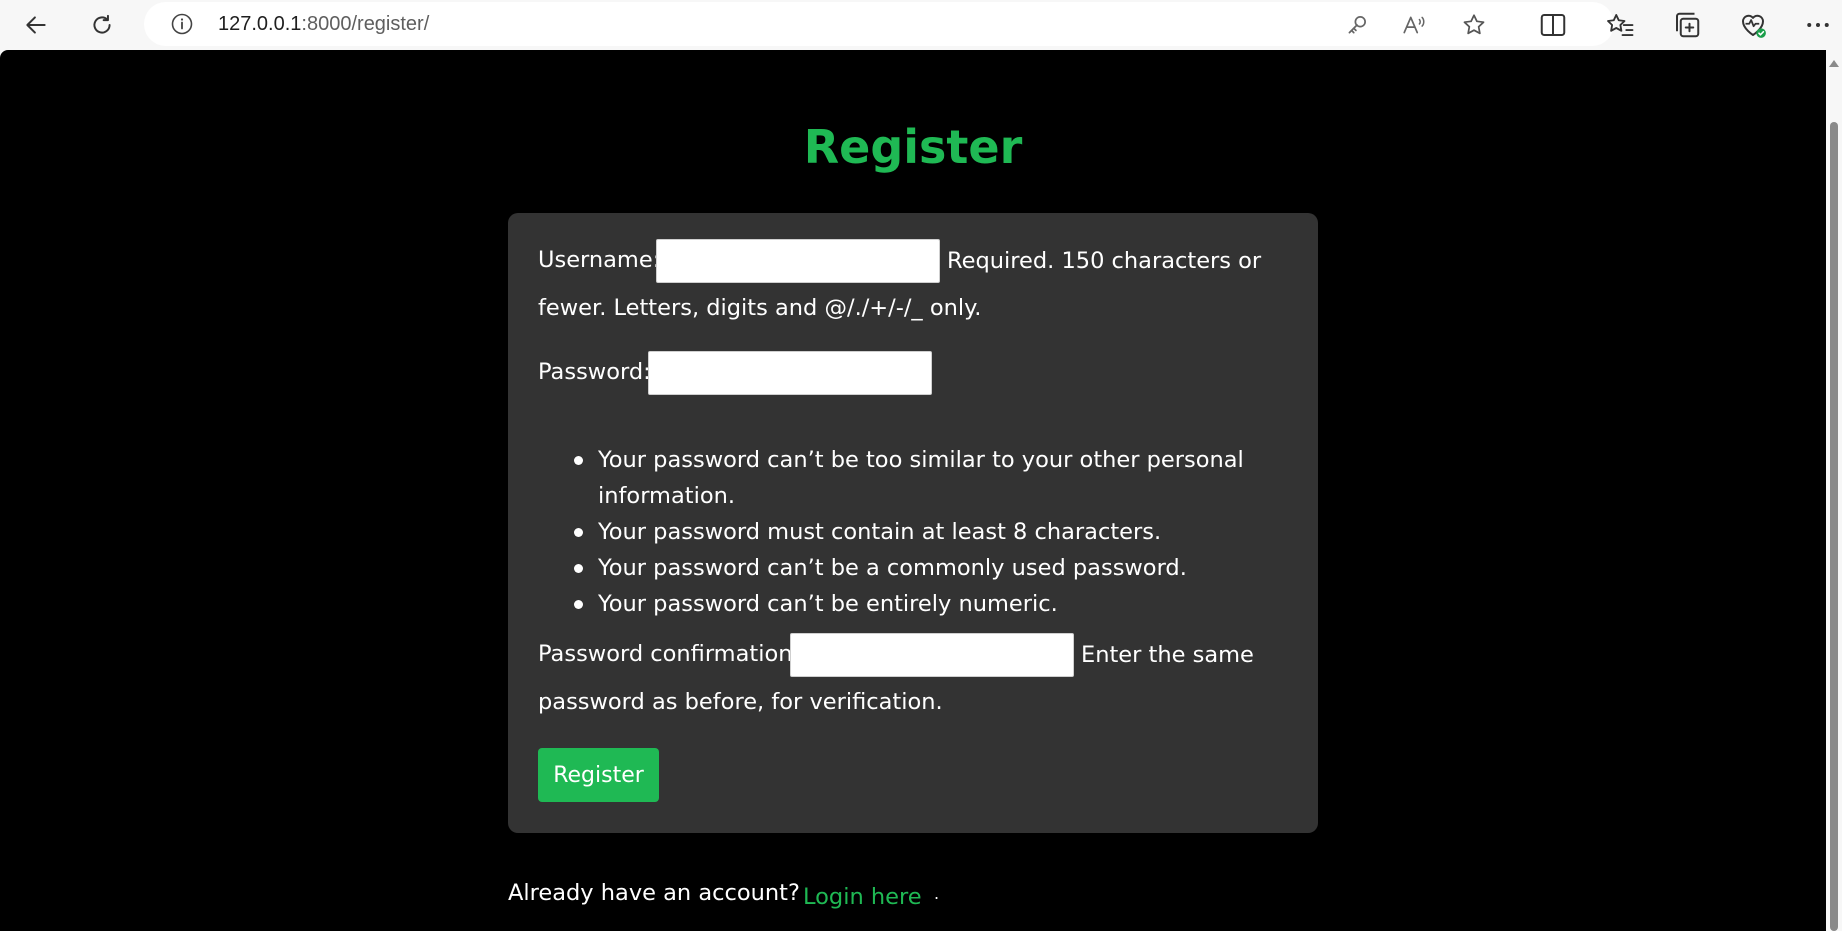  I want to click on key-icon, so click(1357, 25).